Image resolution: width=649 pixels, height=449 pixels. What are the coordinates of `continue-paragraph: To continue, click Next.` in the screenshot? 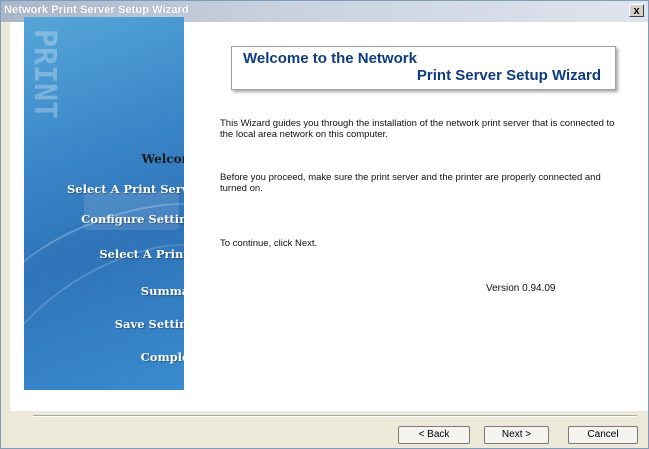 It's located at (269, 243).